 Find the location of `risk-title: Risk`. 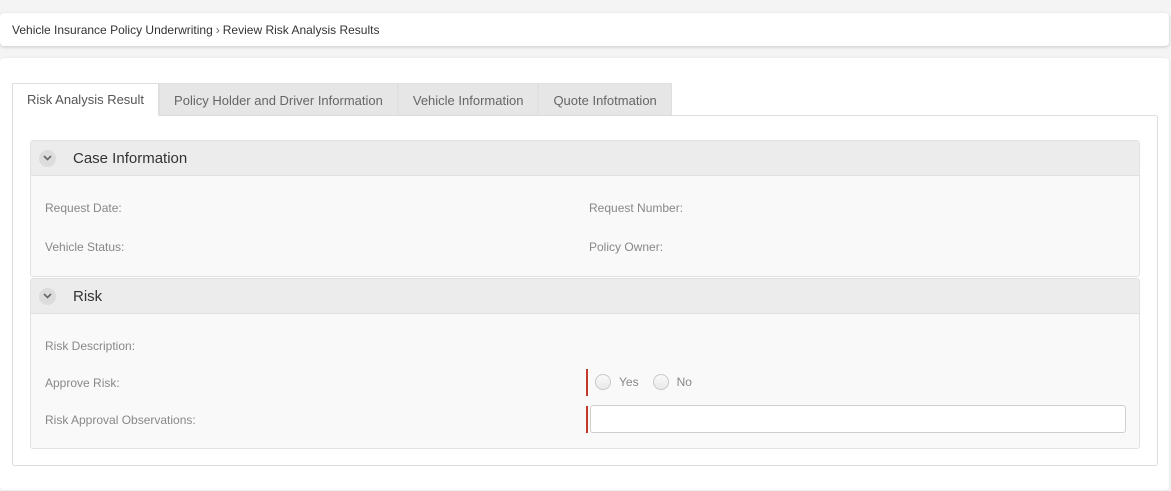

risk-title: Risk is located at coordinates (88, 296).